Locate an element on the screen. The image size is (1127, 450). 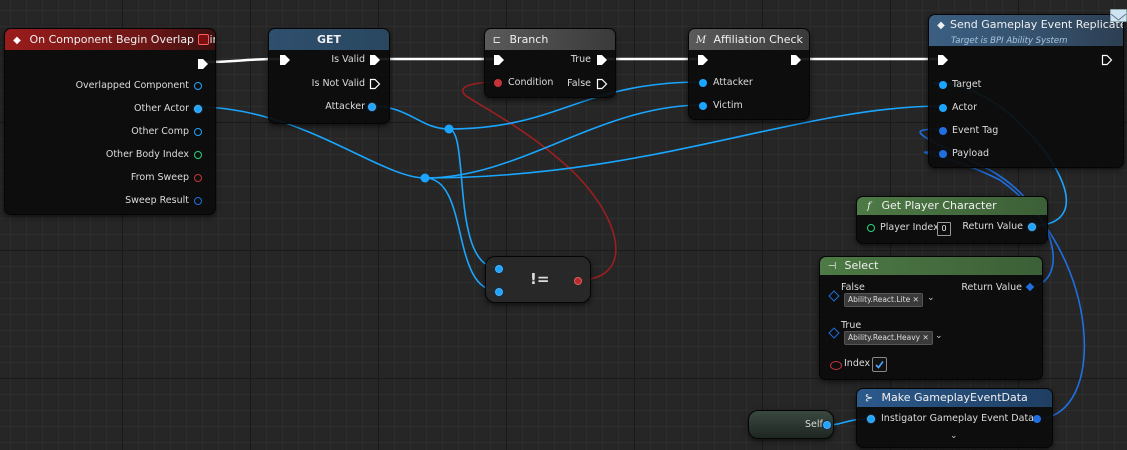
pin-overlapped-component is located at coordinates (198, 86).